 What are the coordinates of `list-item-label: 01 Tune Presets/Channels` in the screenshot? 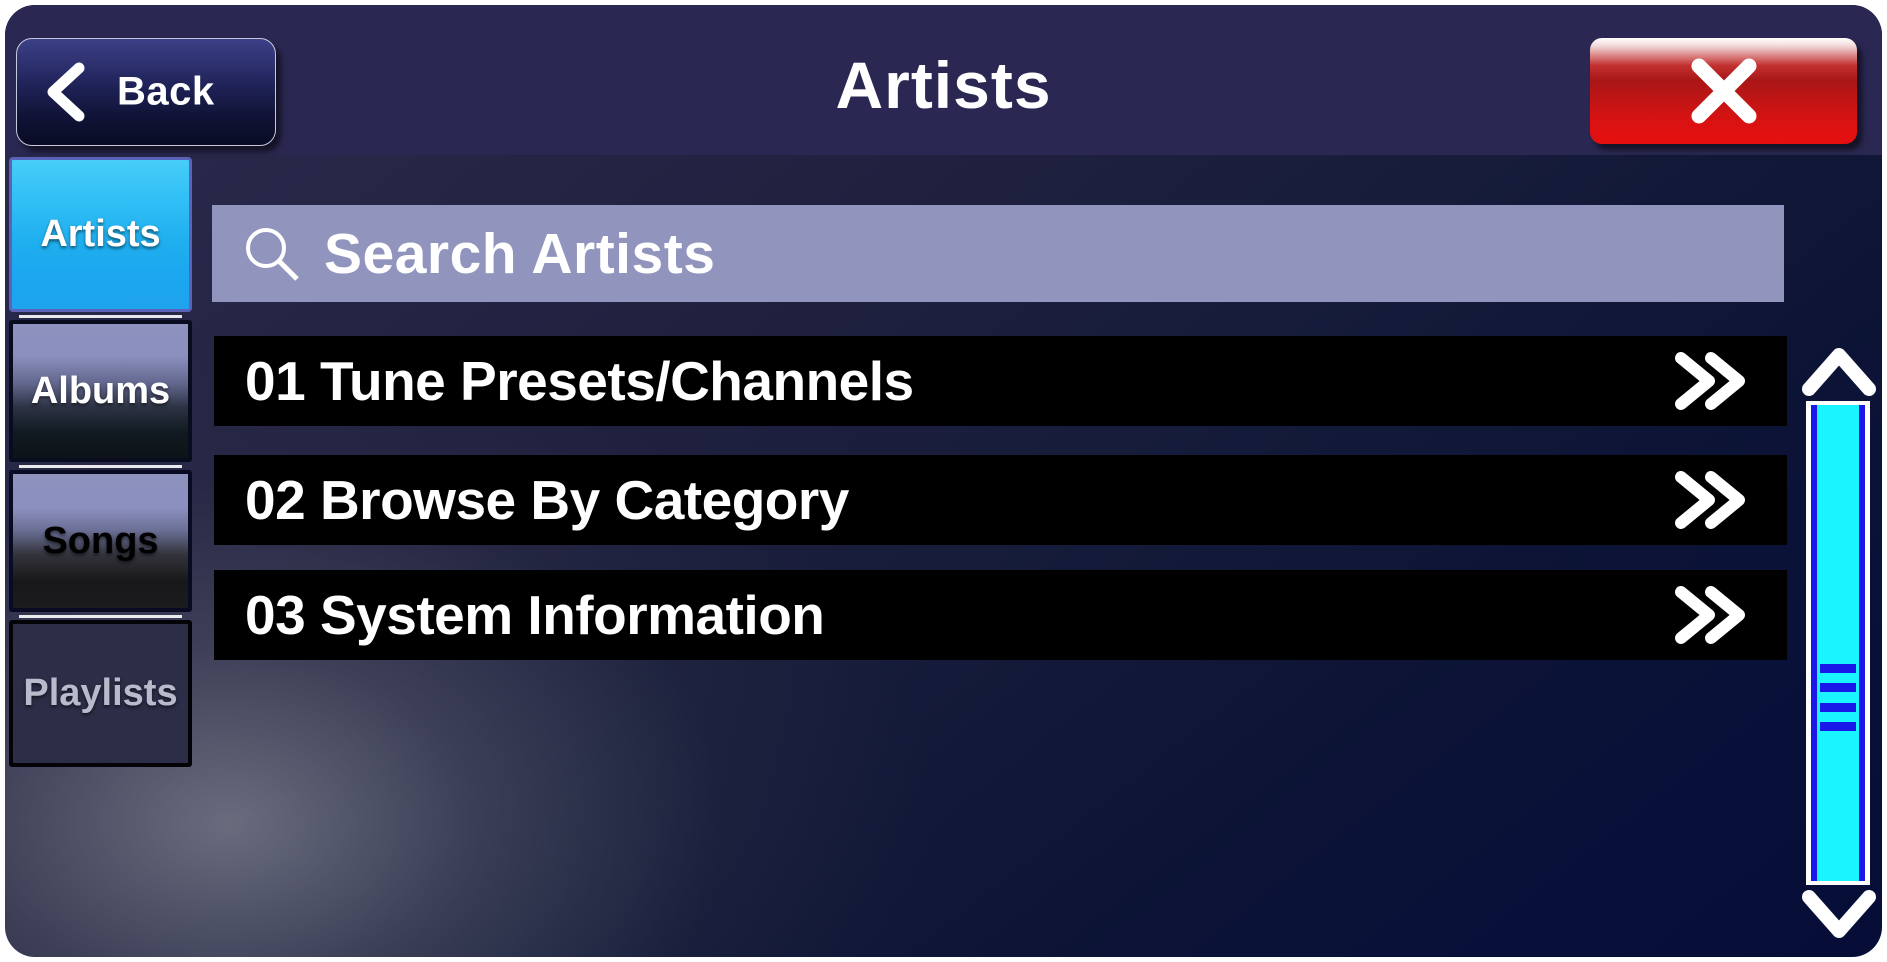 It's located at (579, 381).